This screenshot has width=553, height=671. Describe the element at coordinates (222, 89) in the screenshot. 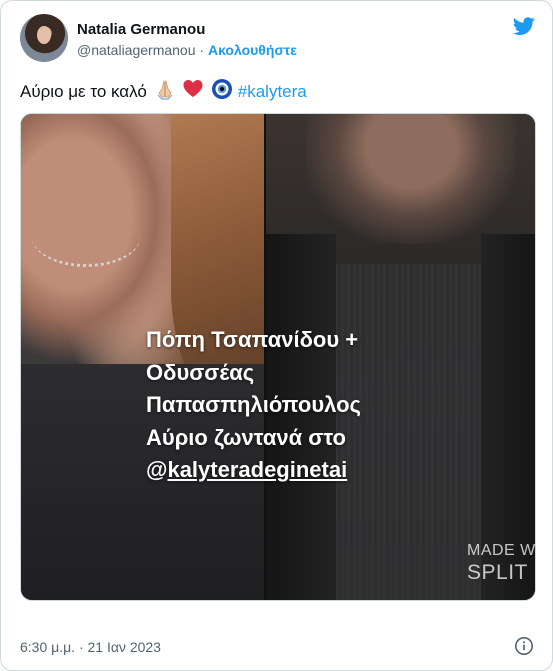

I see `nazar-amulet-icon` at that location.